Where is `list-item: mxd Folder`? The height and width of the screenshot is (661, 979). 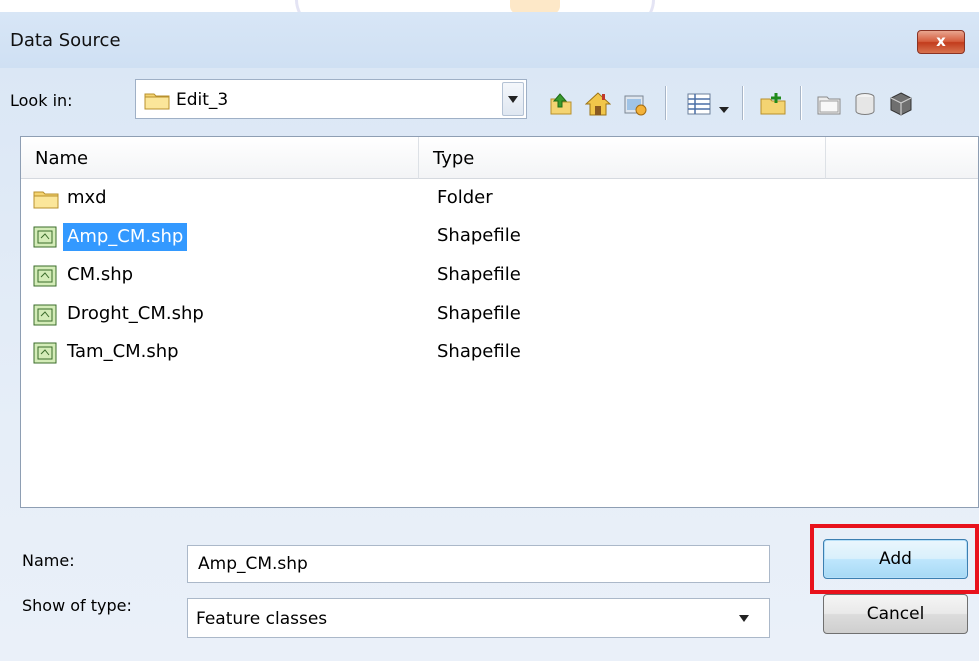 list-item: mxd Folder is located at coordinates (499, 199).